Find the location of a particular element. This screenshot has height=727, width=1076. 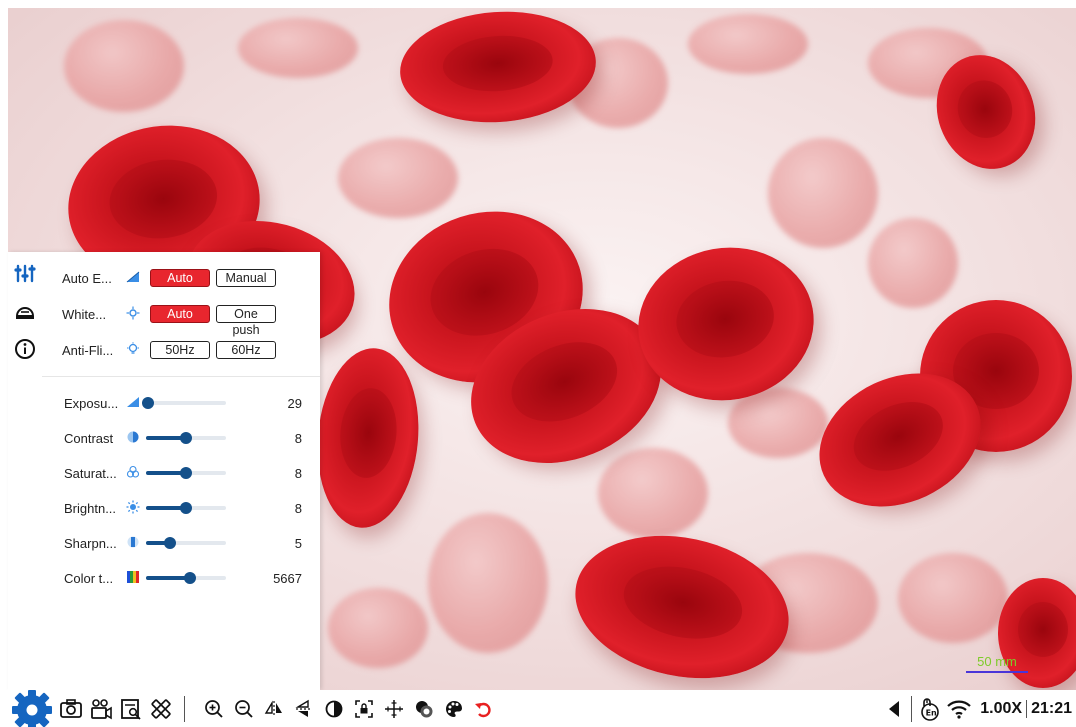

saturation-icon is located at coordinates (133, 473).